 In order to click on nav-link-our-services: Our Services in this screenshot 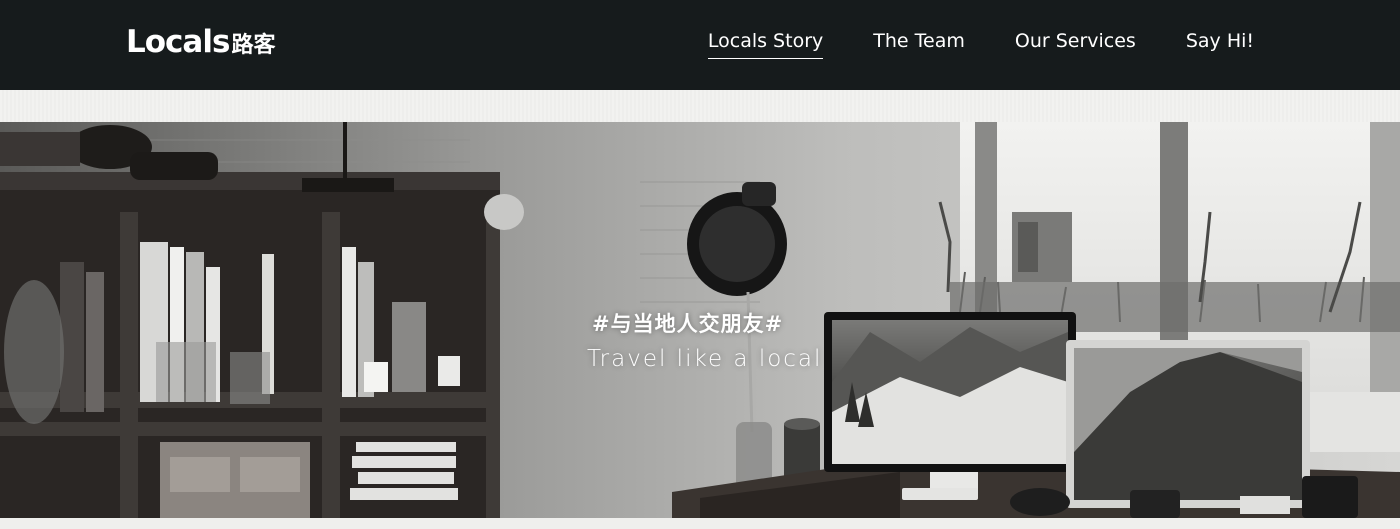, I will do `click(1075, 43)`.